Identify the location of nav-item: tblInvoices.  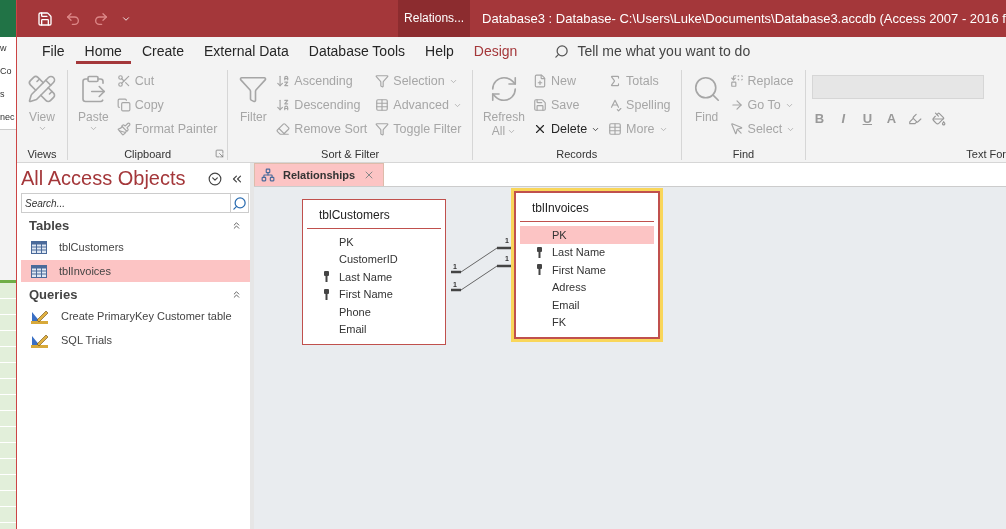
(135, 271).